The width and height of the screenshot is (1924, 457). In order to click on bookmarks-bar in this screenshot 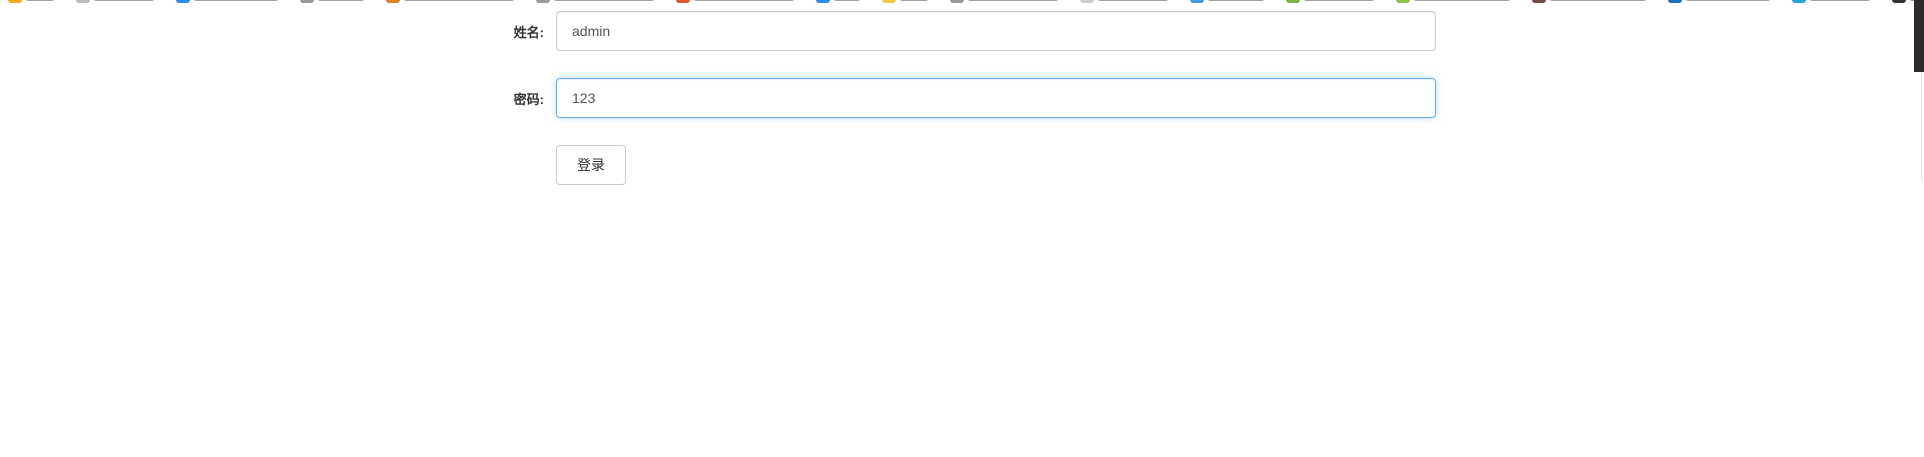, I will do `click(962, 3)`.